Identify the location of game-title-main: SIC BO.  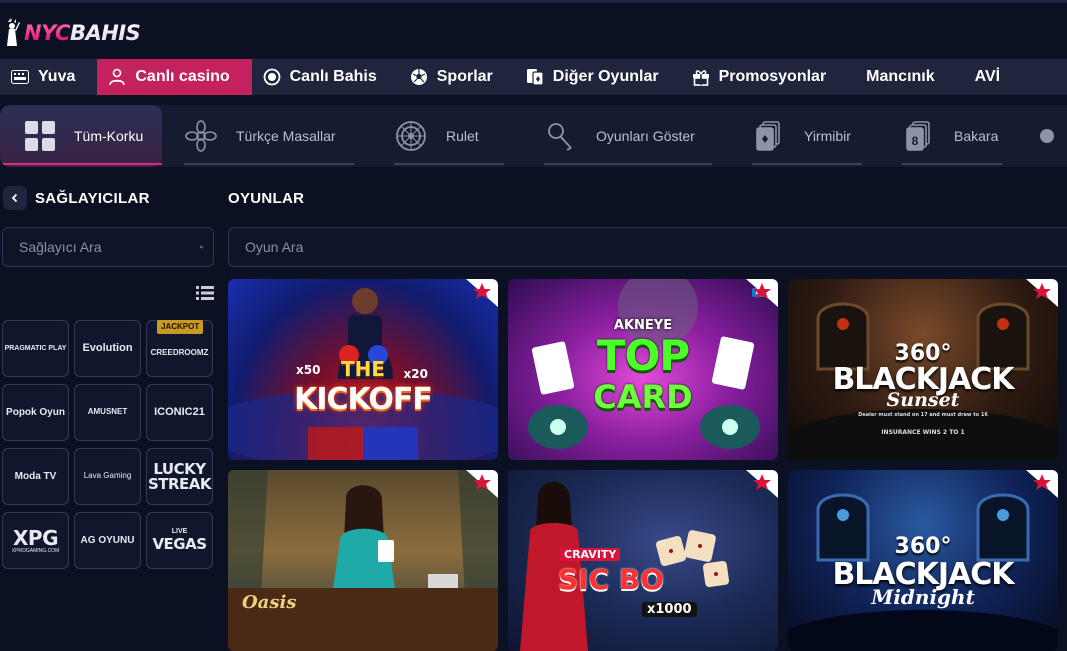
(611, 579).